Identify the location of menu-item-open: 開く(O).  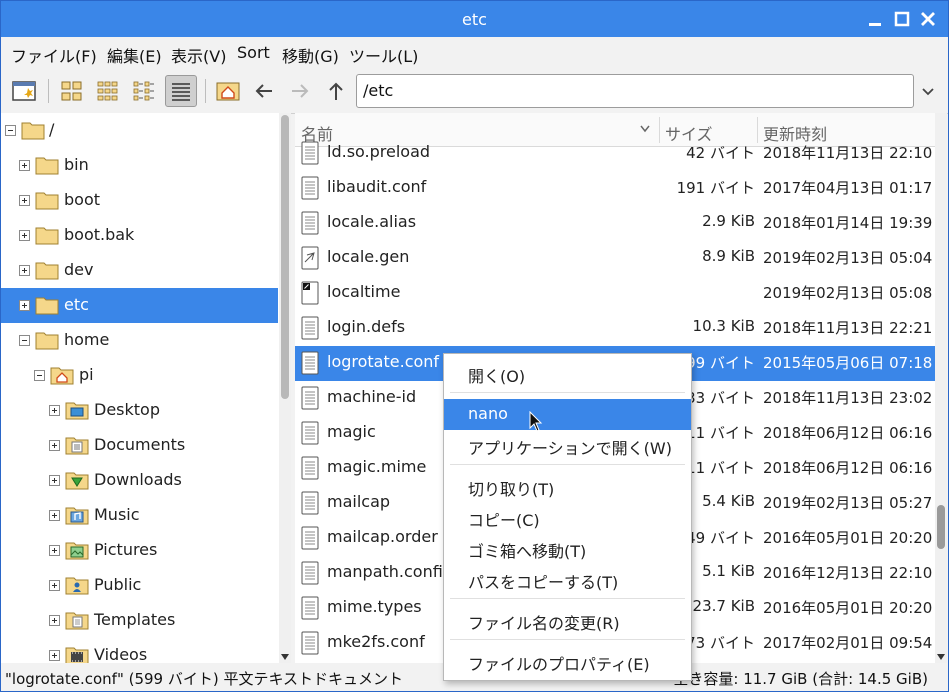
(567, 373).